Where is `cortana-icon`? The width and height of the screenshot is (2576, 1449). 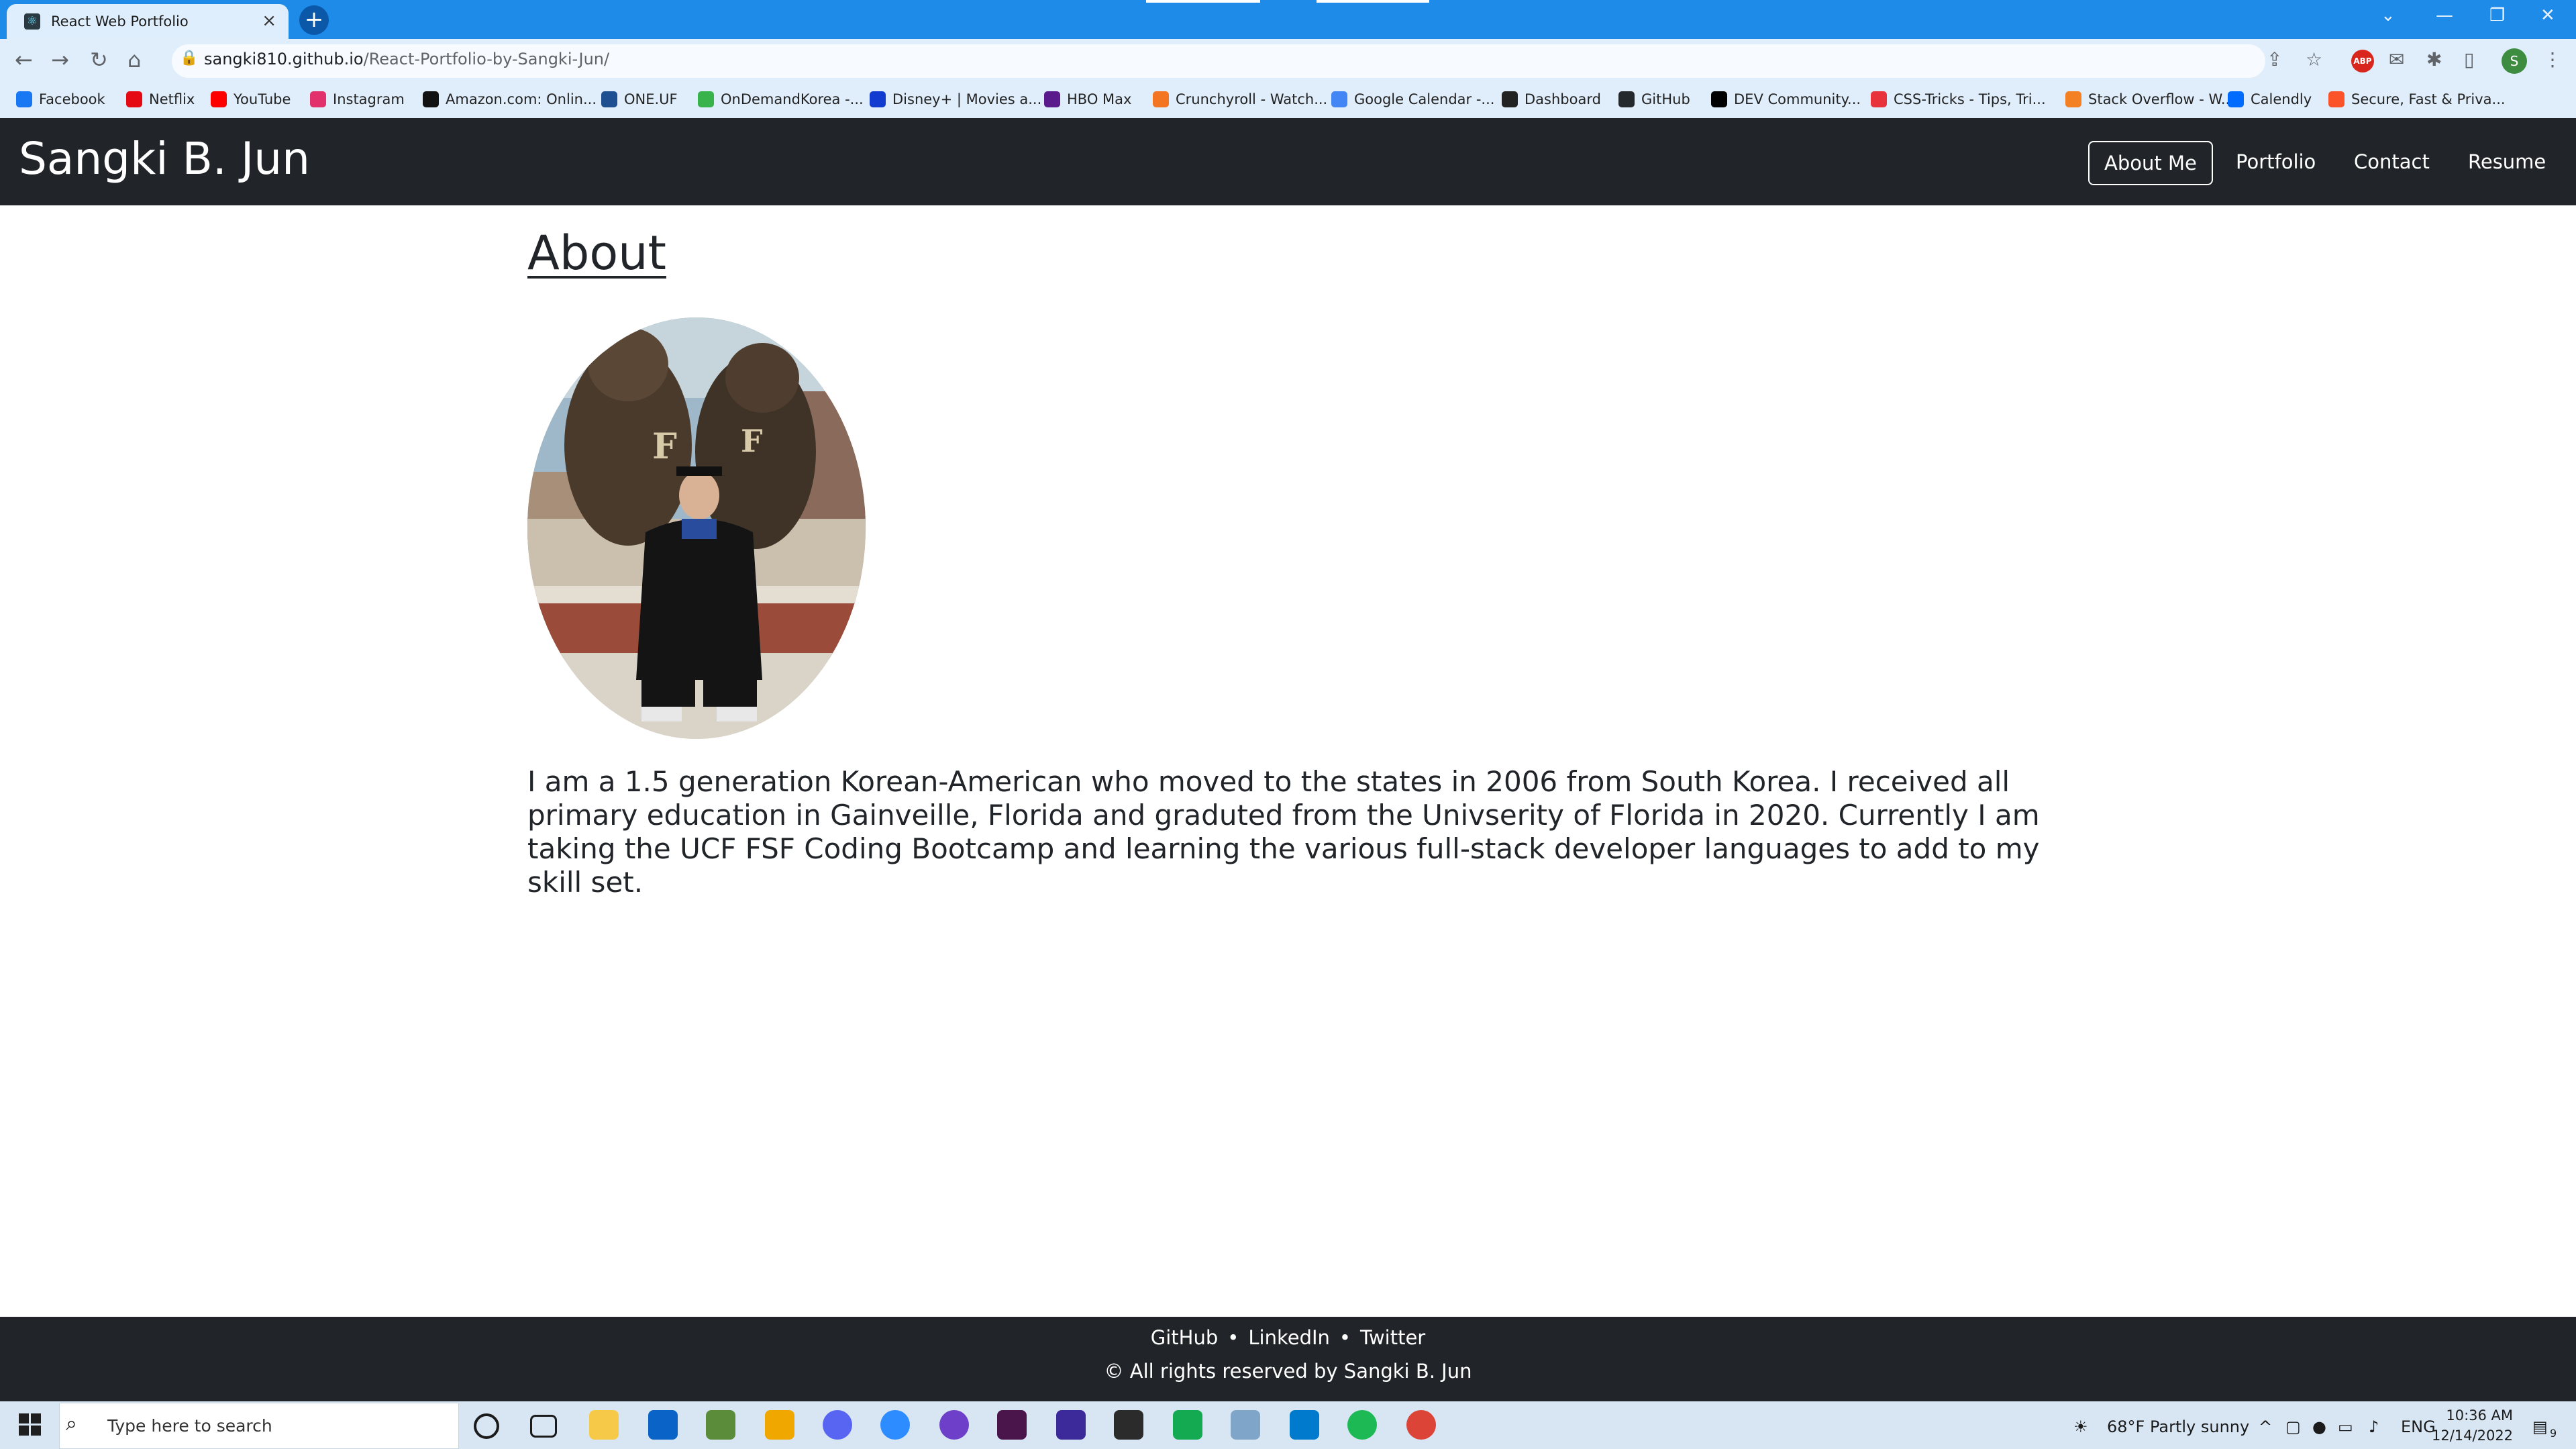 cortana-icon is located at coordinates (486, 1426).